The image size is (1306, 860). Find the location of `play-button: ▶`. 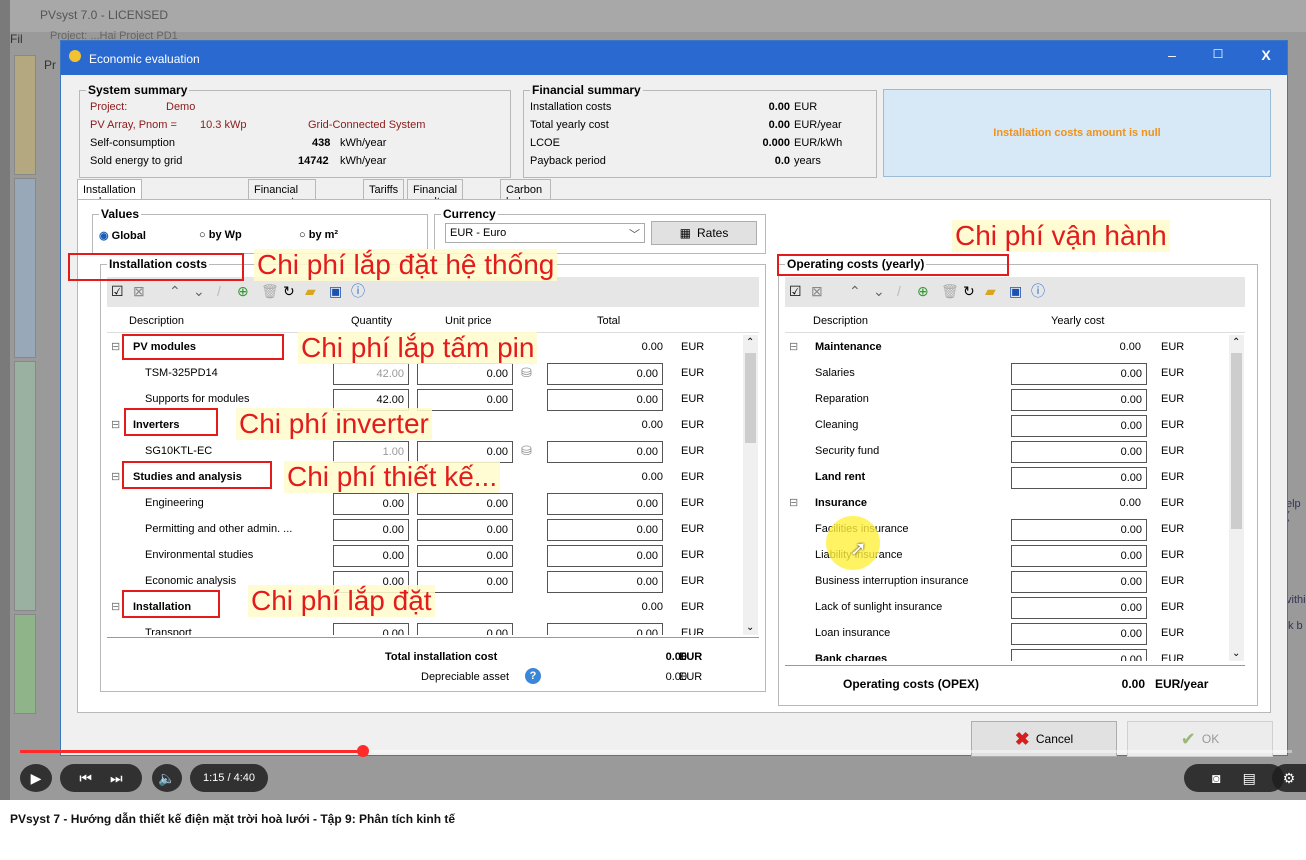

play-button: ▶ is located at coordinates (36, 778).